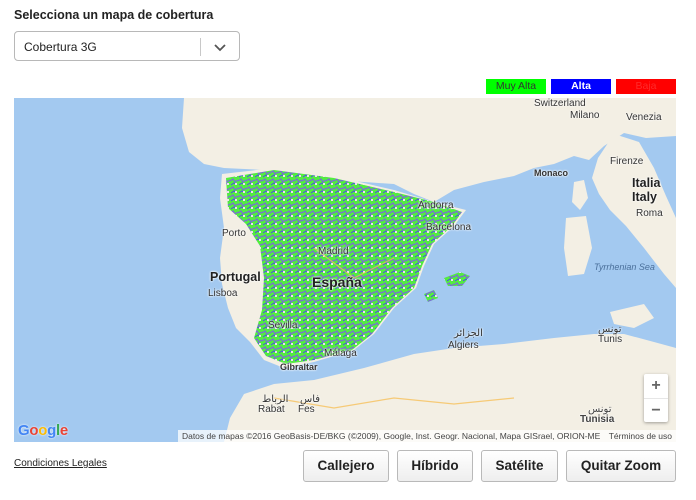 This screenshot has width=696, height=500. I want to click on select-divider, so click(200, 47).